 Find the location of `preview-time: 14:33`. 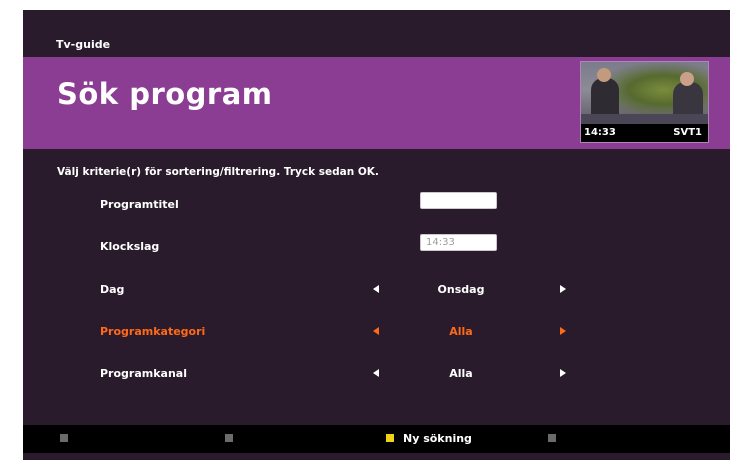

preview-time: 14:33 is located at coordinates (600, 132).